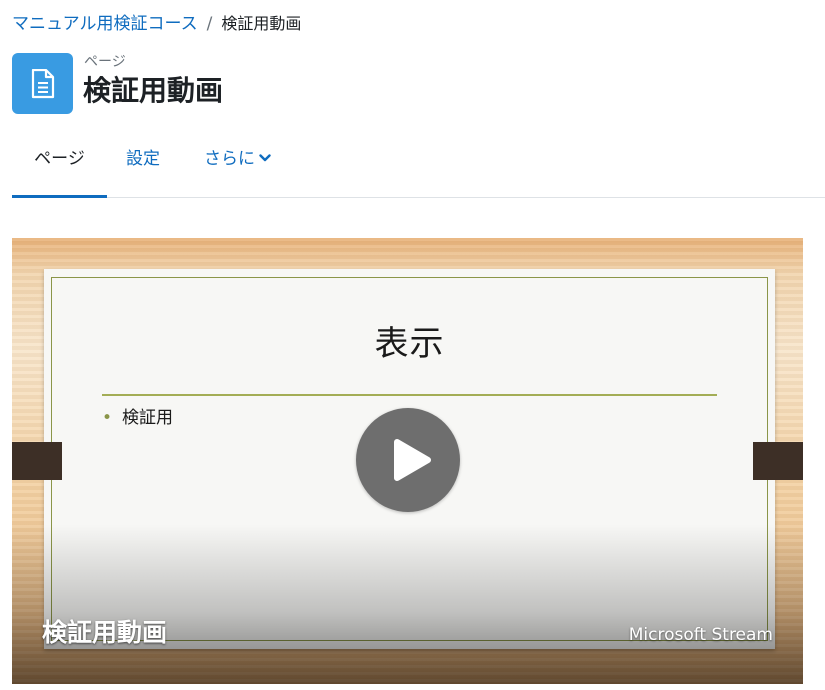 The height and width of the screenshot is (690, 825). What do you see at coordinates (778, 461) in the screenshot?
I see `slide-tab-right` at bounding box center [778, 461].